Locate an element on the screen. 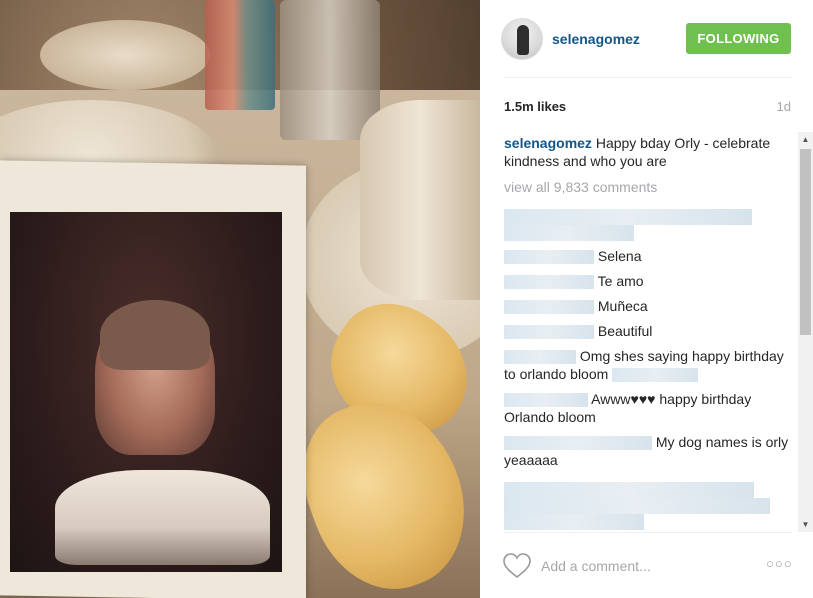 The height and width of the screenshot is (598, 813). comments-scrollbar: ▲ ▼ is located at coordinates (805, 332).